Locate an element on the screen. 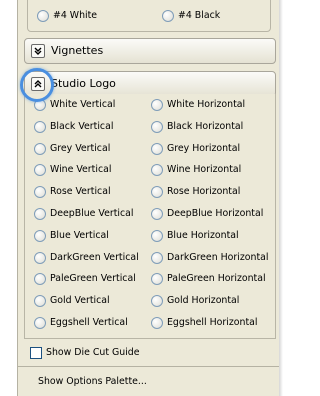 Image resolution: width=320 pixels, height=396 pixels. studio-logo-option: Black Vertical is located at coordinates (90, 127).